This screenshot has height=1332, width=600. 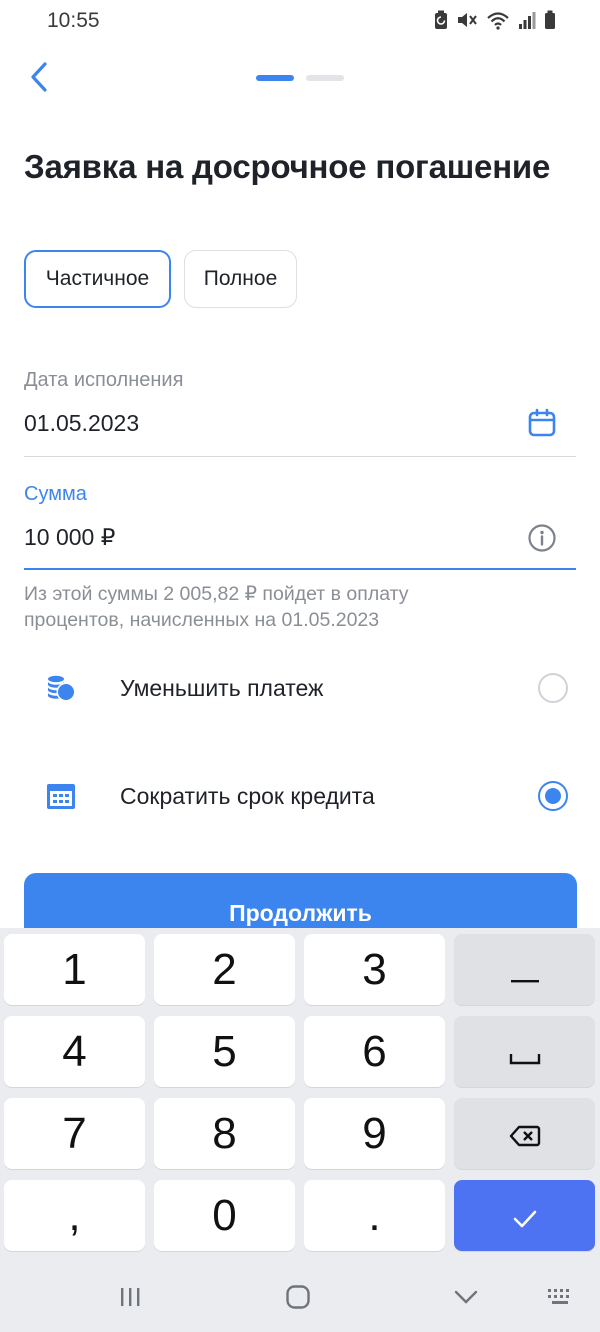 What do you see at coordinates (247, 796) in the screenshot?
I see `option-shorten-term-label: Сократить срок кредита` at bounding box center [247, 796].